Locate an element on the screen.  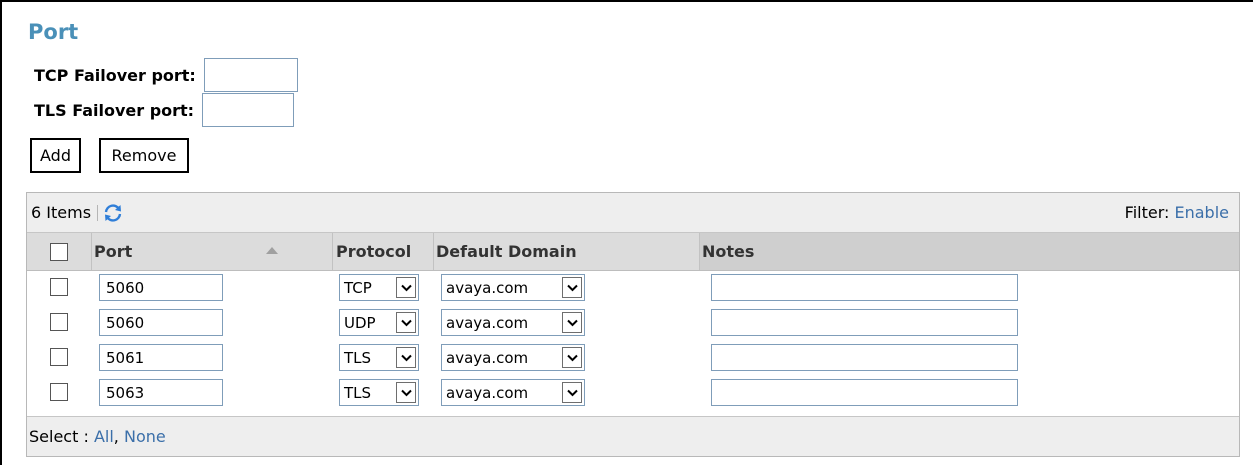
column-header-default-domain-label: Default Domain is located at coordinates (506, 251).